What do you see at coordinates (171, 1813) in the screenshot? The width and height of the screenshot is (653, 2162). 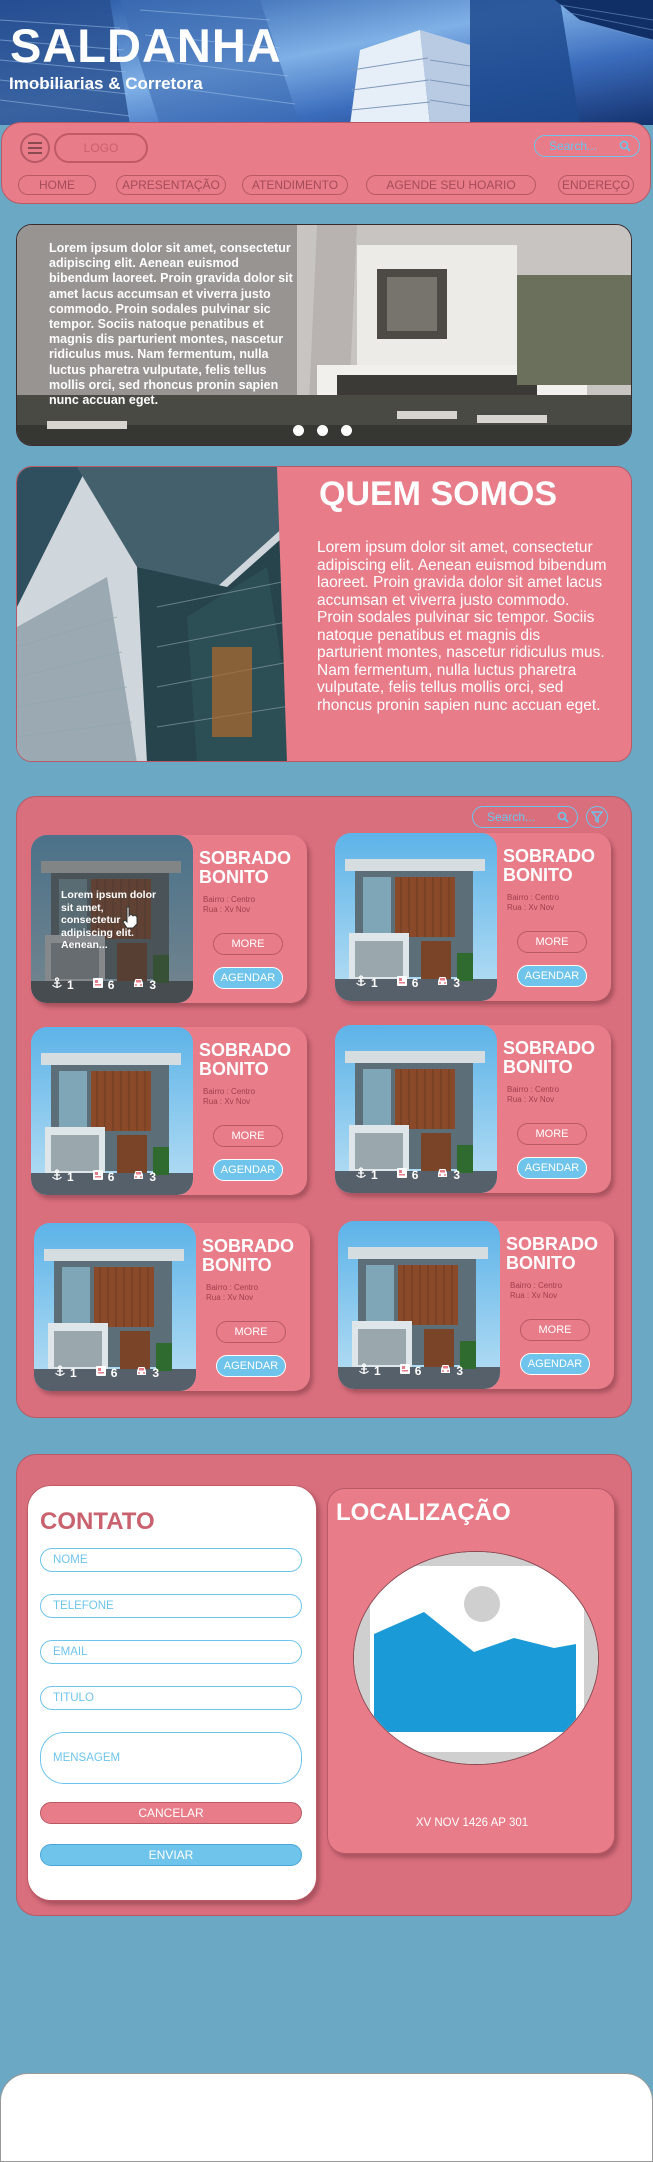 I see `cancel-button: CANCELAR` at bounding box center [171, 1813].